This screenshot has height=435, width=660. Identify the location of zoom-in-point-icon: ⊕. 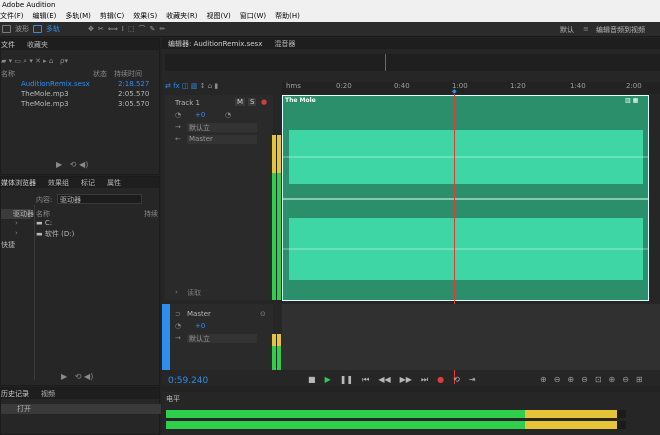
(612, 379).